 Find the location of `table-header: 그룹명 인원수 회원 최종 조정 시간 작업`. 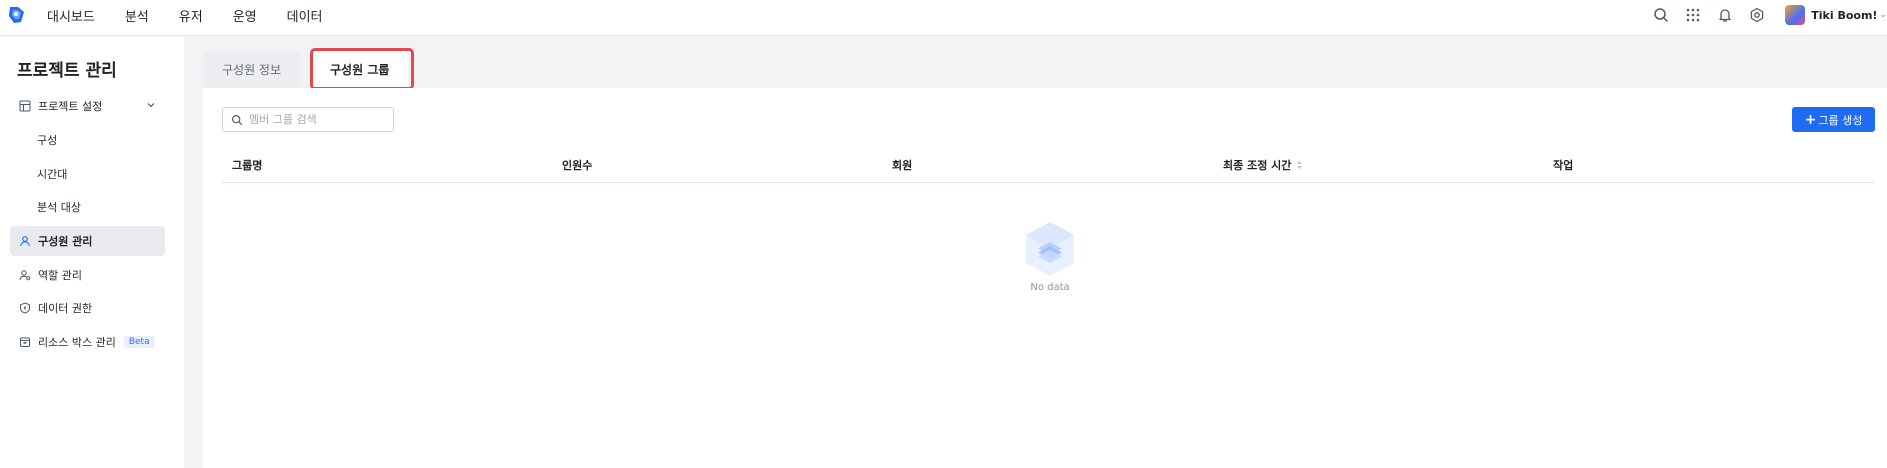

table-header: 그룹명 인원수 회원 최종 조정 시간 작업 is located at coordinates (1048, 164).